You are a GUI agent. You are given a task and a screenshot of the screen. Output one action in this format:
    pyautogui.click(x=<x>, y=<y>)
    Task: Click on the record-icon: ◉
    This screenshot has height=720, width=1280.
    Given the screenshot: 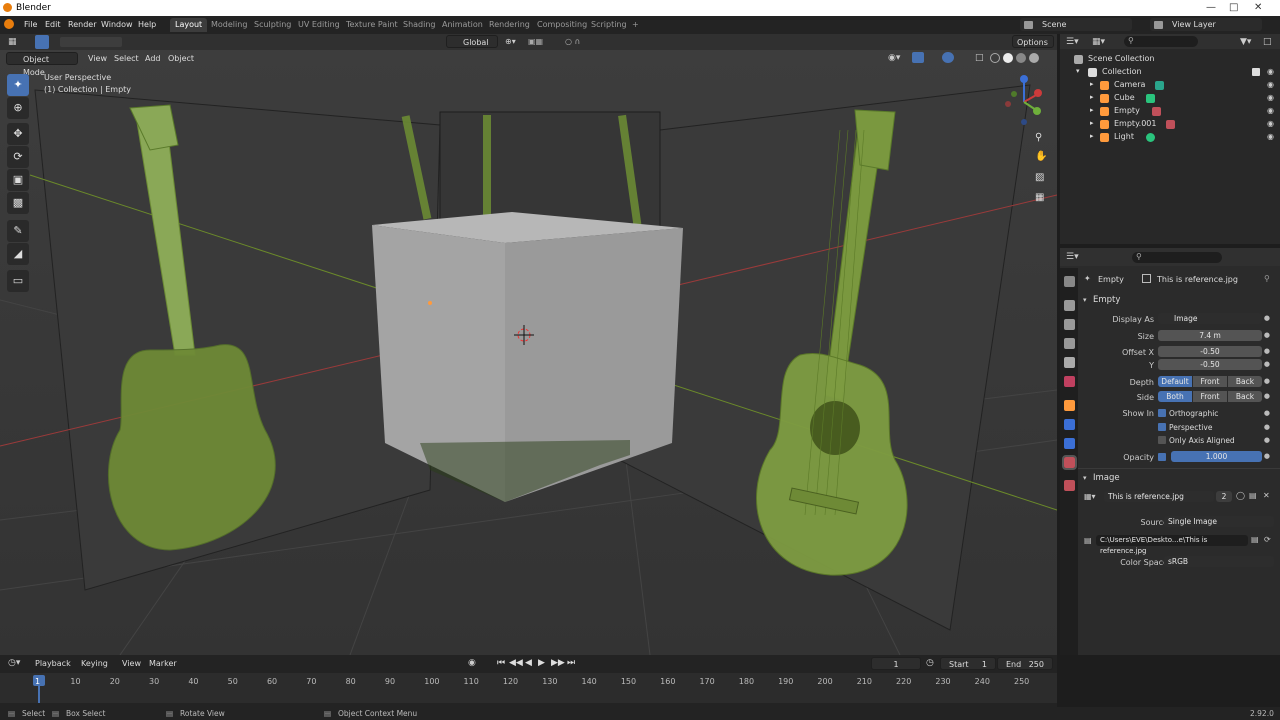 What is the action you would take?
    pyautogui.click(x=472, y=663)
    